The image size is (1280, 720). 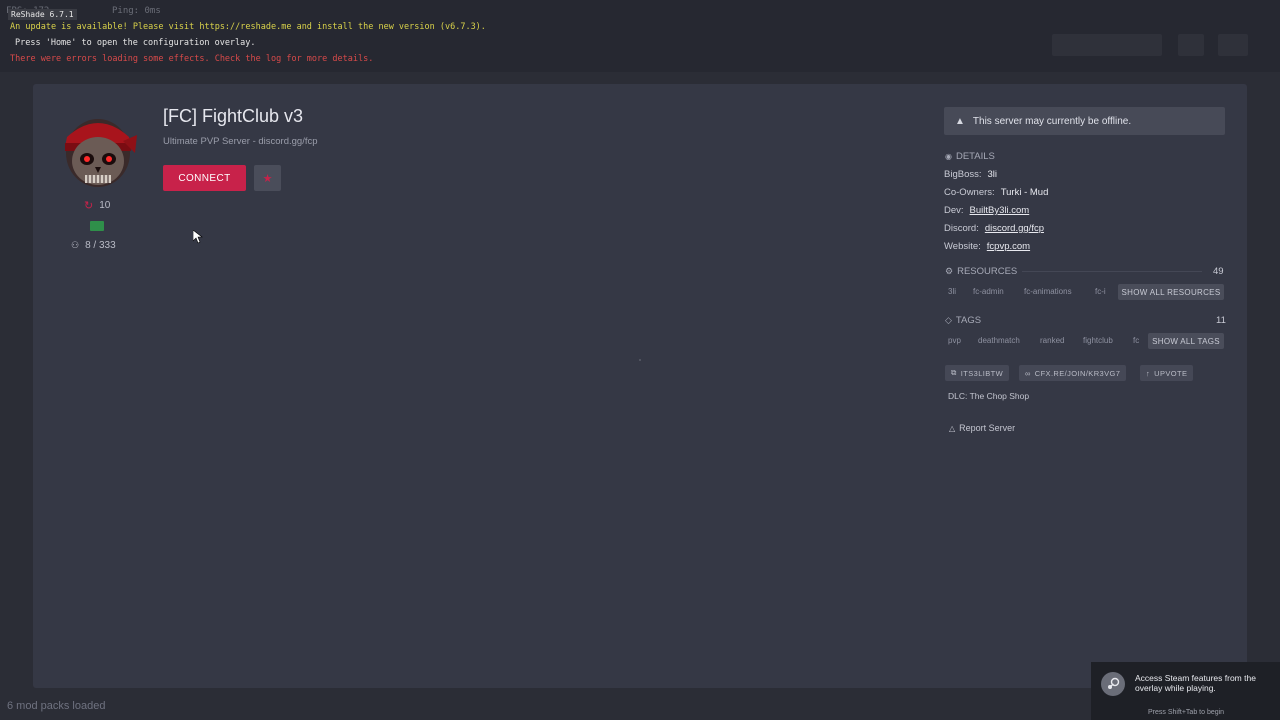 I want to click on join-link-button: ∞ CFX.RE/JOIN/KR3VG7, so click(x=1073, y=373).